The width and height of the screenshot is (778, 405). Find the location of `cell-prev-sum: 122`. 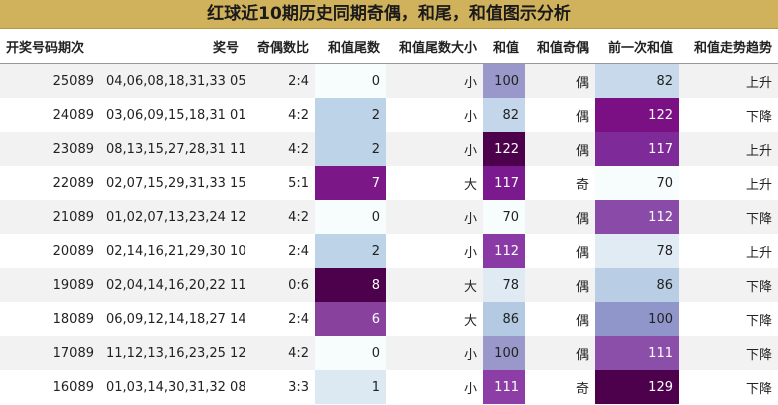

cell-prev-sum: 122 is located at coordinates (637, 115).